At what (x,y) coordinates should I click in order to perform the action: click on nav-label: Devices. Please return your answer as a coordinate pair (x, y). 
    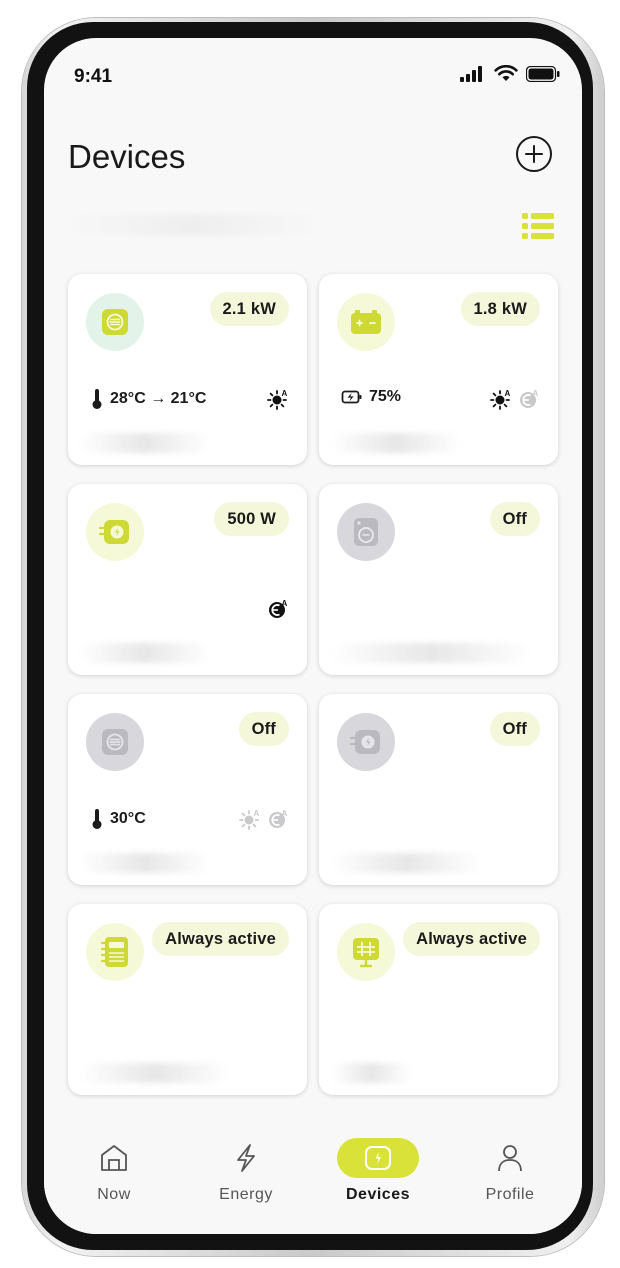
    Looking at the image, I should click on (378, 1194).